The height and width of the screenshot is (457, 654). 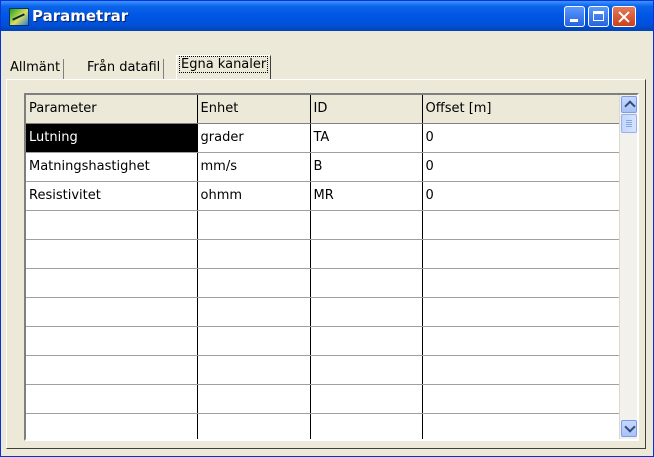 I want to click on table-cell: Resistivitet, so click(x=112, y=196).